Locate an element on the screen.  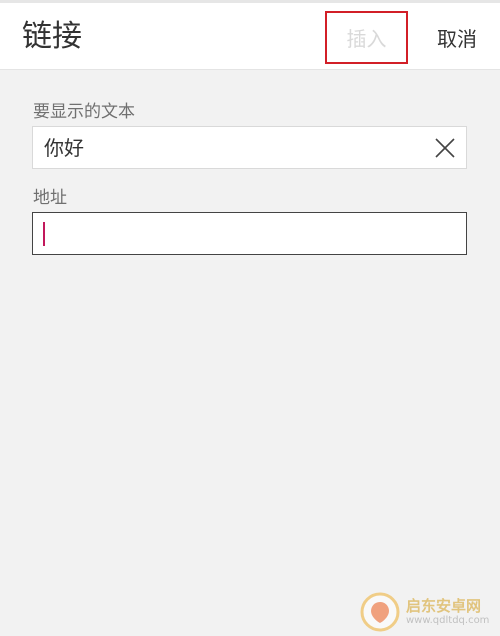
close-icon is located at coordinates (445, 148).